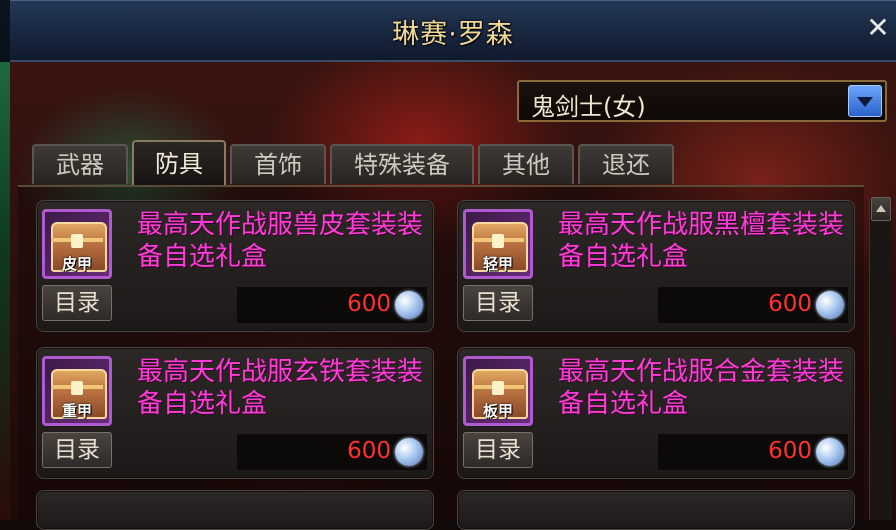  Describe the element at coordinates (278, 164) in the screenshot. I see `tab-accessory: 首饰` at that location.